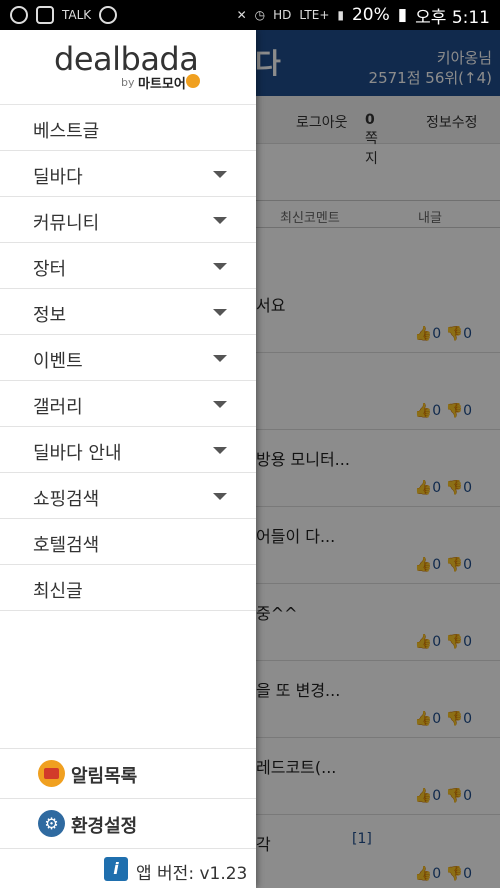  Describe the element at coordinates (260, 15) in the screenshot. I see `alarm-clock-icon: ◷` at that location.